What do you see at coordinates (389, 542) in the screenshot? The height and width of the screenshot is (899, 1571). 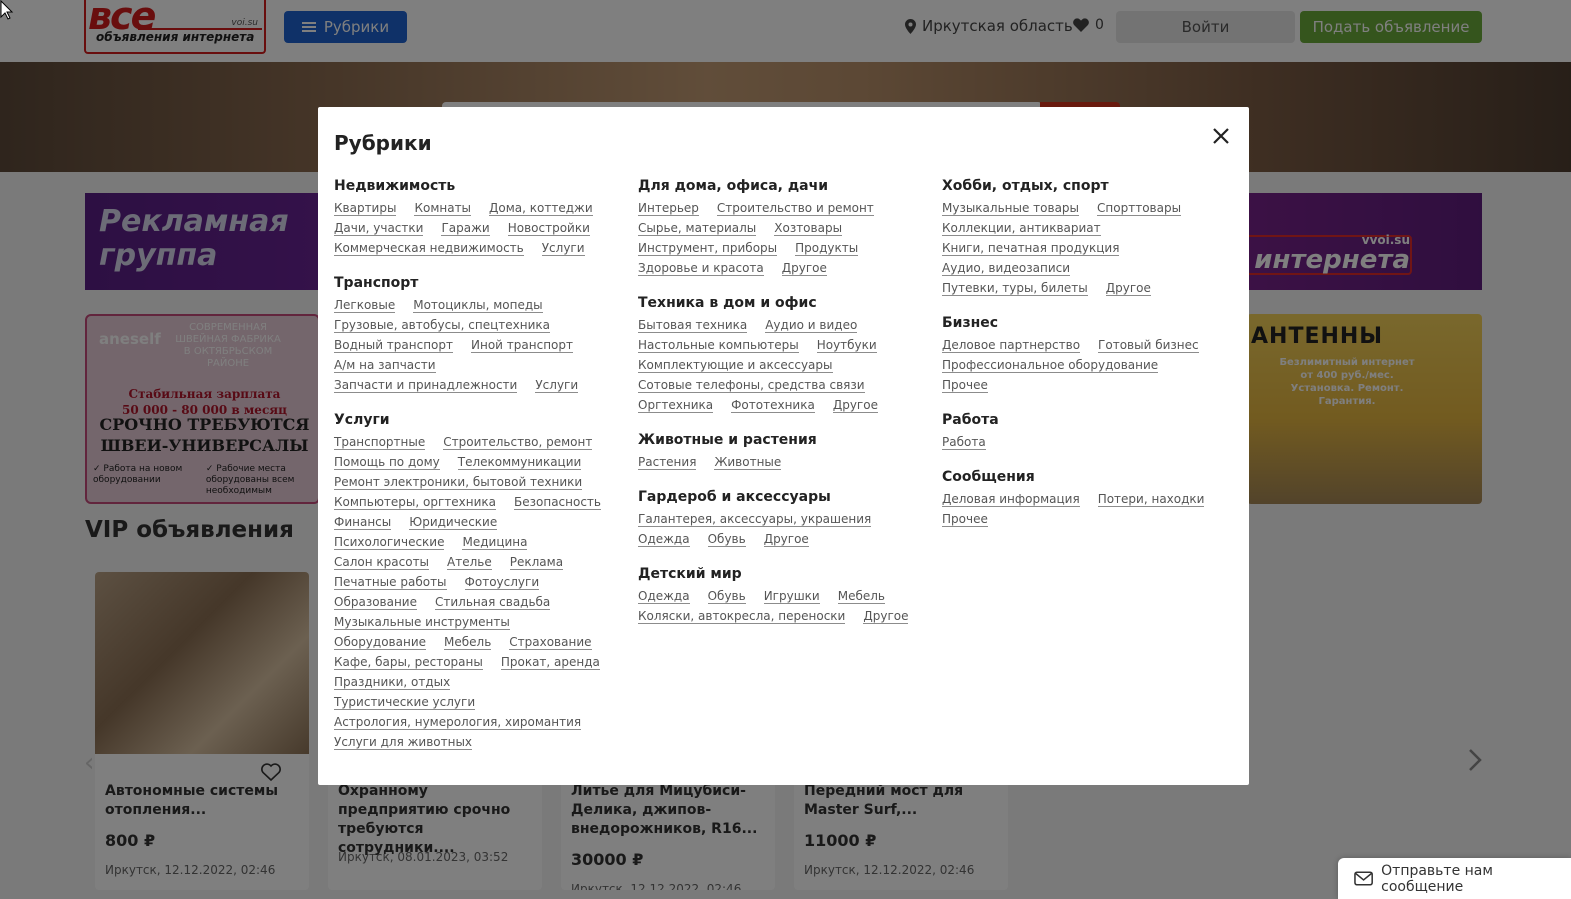 I see `subcategory-link: Психологические` at bounding box center [389, 542].